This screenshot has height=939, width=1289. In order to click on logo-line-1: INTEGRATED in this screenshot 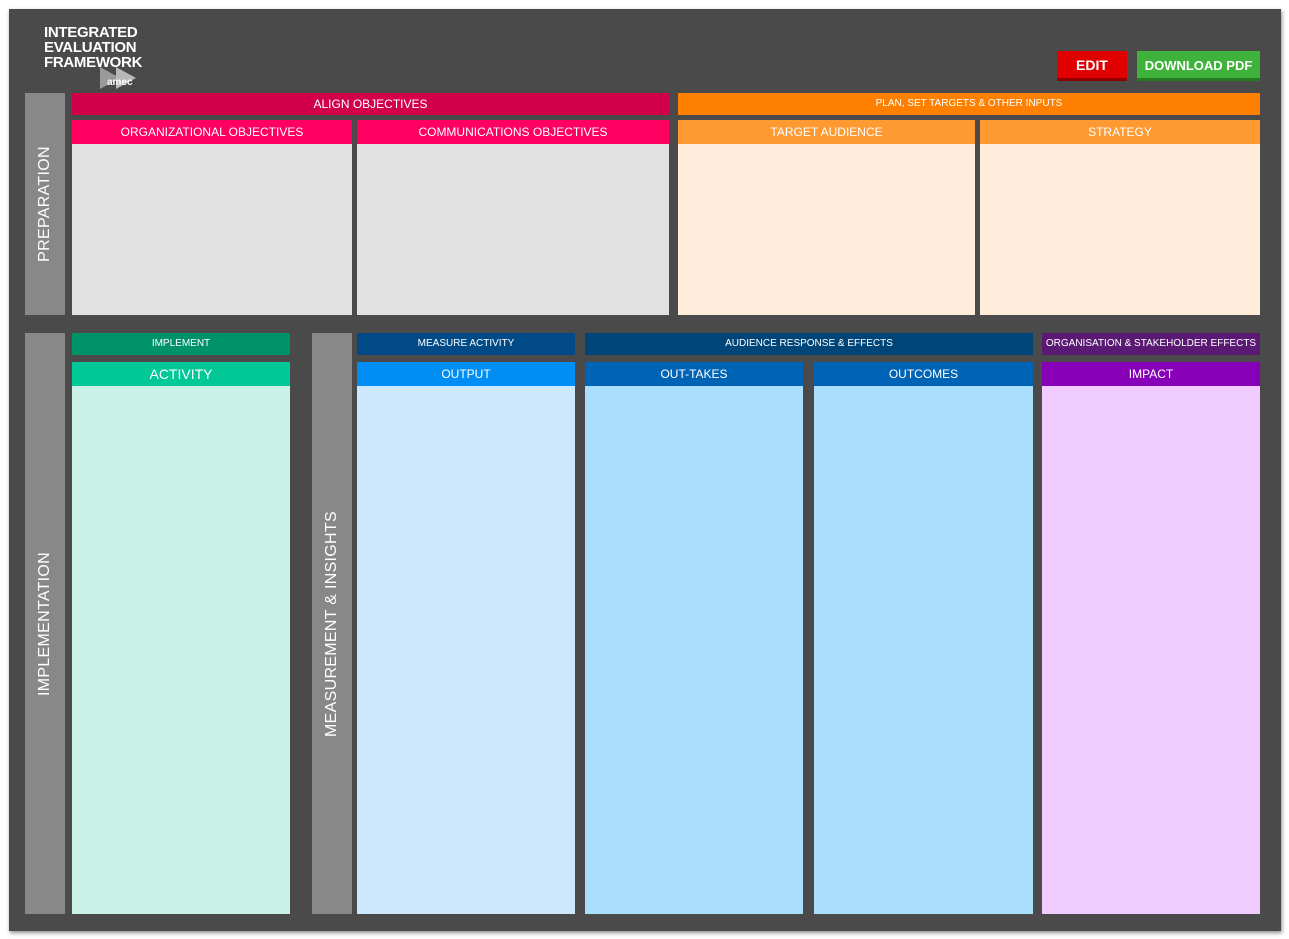, I will do `click(91, 32)`.